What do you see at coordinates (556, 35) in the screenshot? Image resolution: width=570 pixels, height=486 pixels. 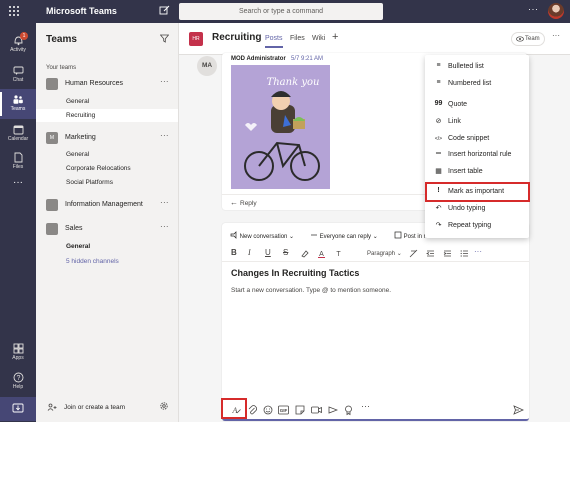 I see `channel-options-icon: ···` at bounding box center [556, 35].